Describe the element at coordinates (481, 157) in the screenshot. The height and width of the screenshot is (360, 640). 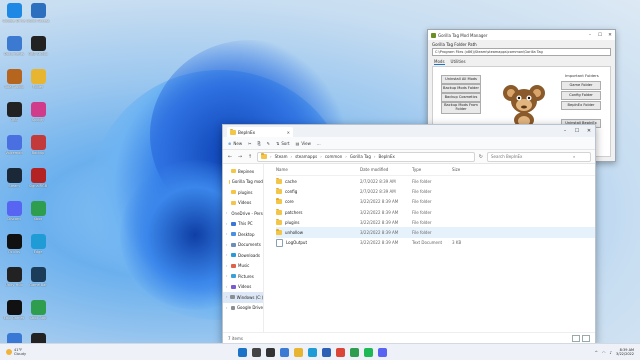
I see `refresh-icon: ↻` at that location.